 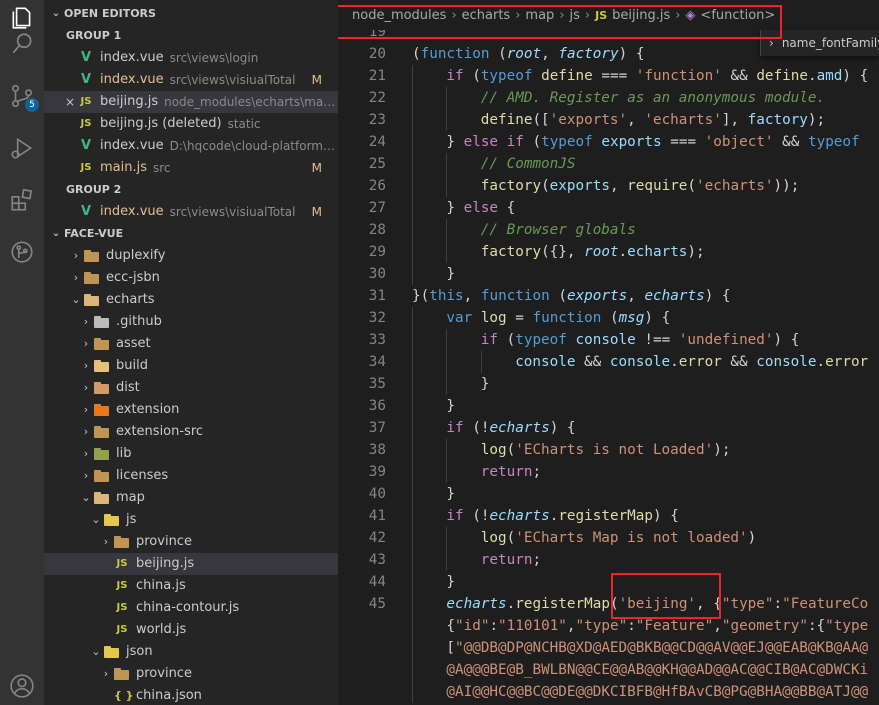 I want to click on tree-folder: › lib, so click(x=191, y=454).